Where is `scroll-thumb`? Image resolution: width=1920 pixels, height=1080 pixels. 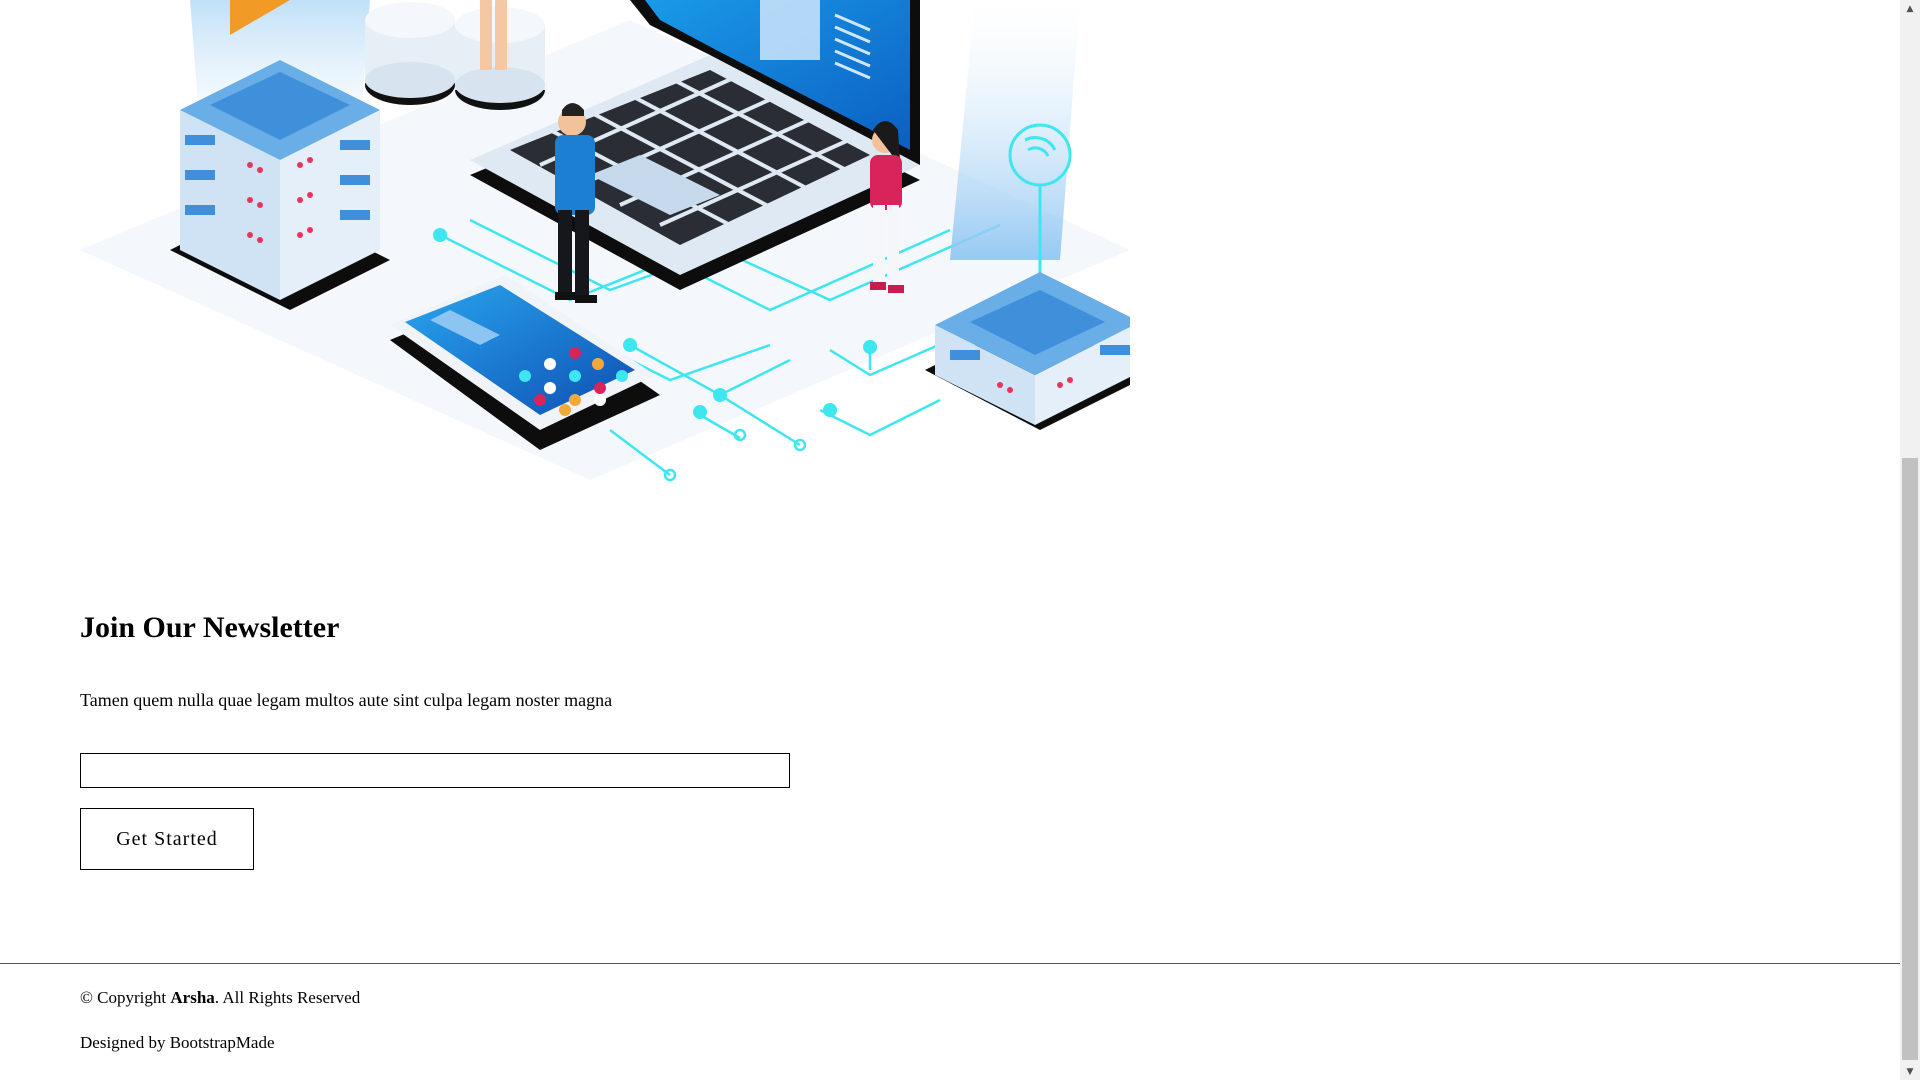
scroll-thumb is located at coordinates (1910, 759).